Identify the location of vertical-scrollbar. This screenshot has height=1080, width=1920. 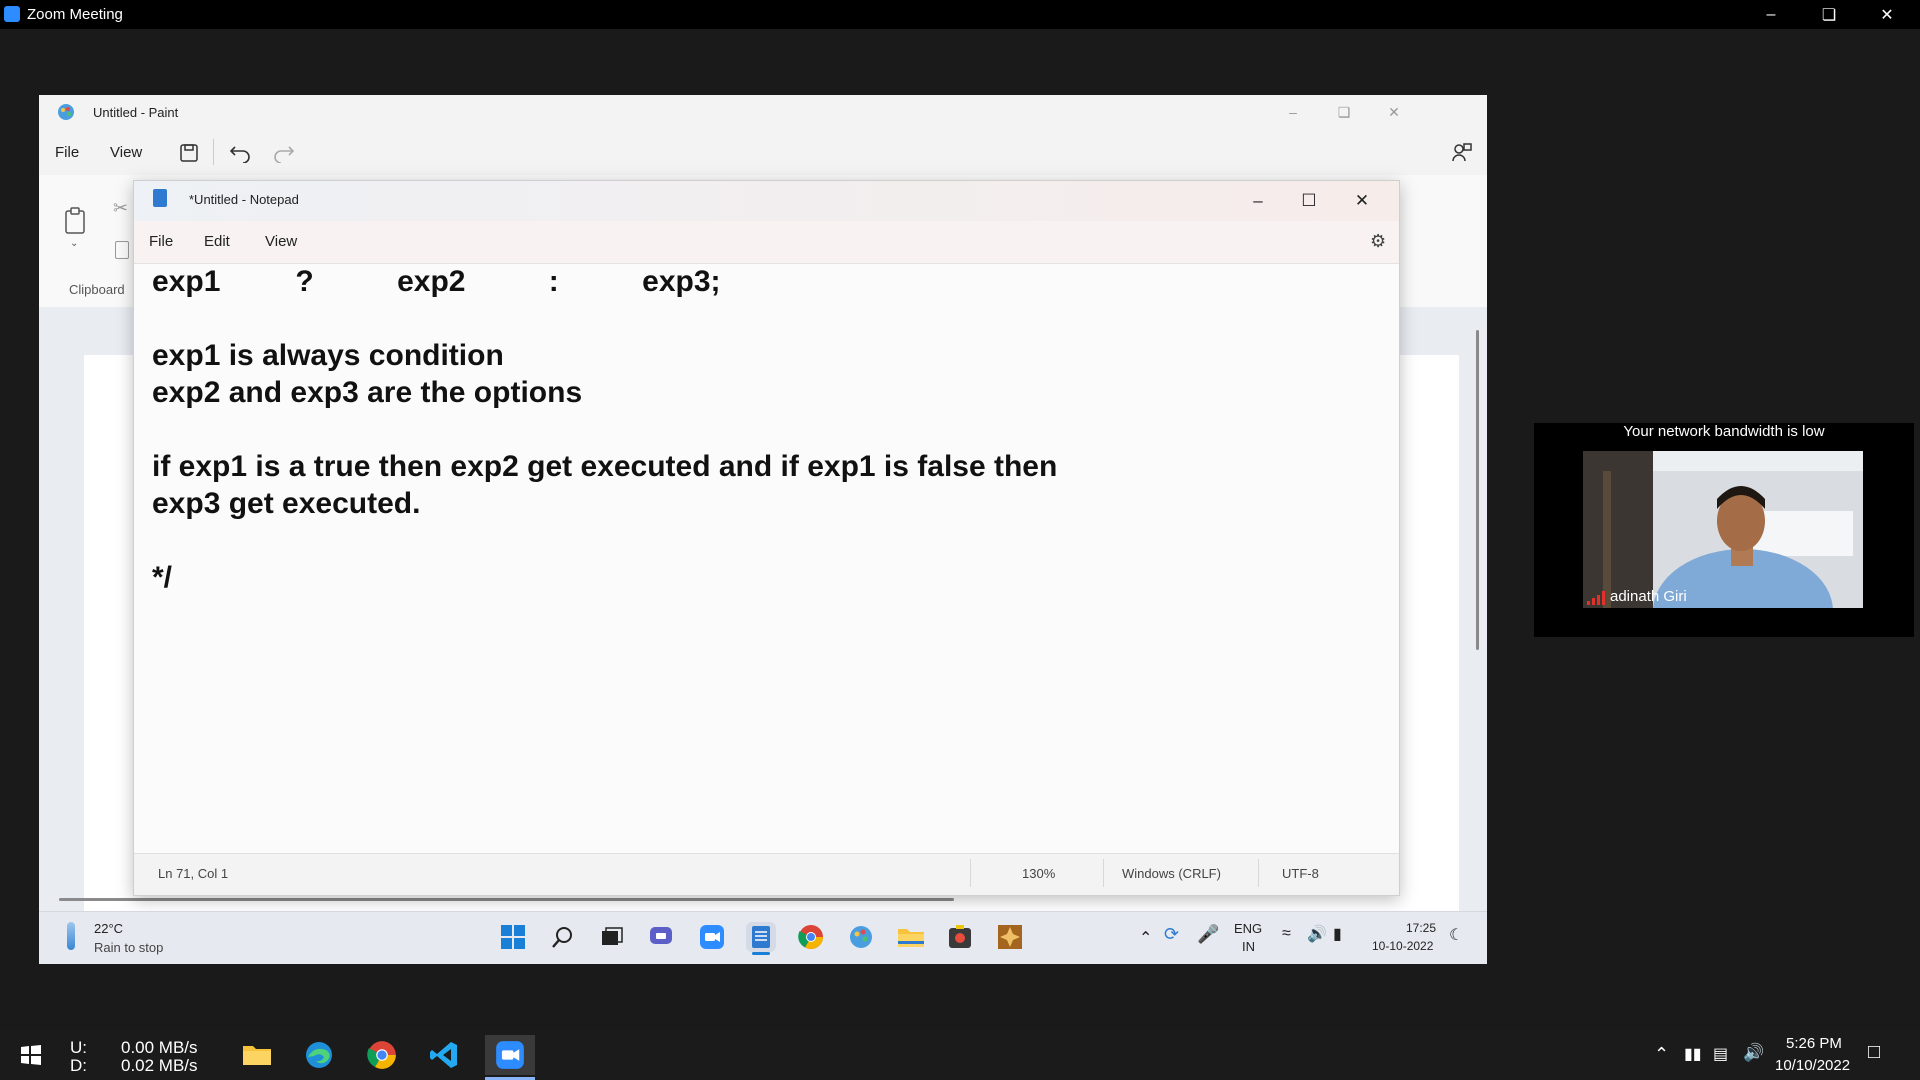
(1477, 490).